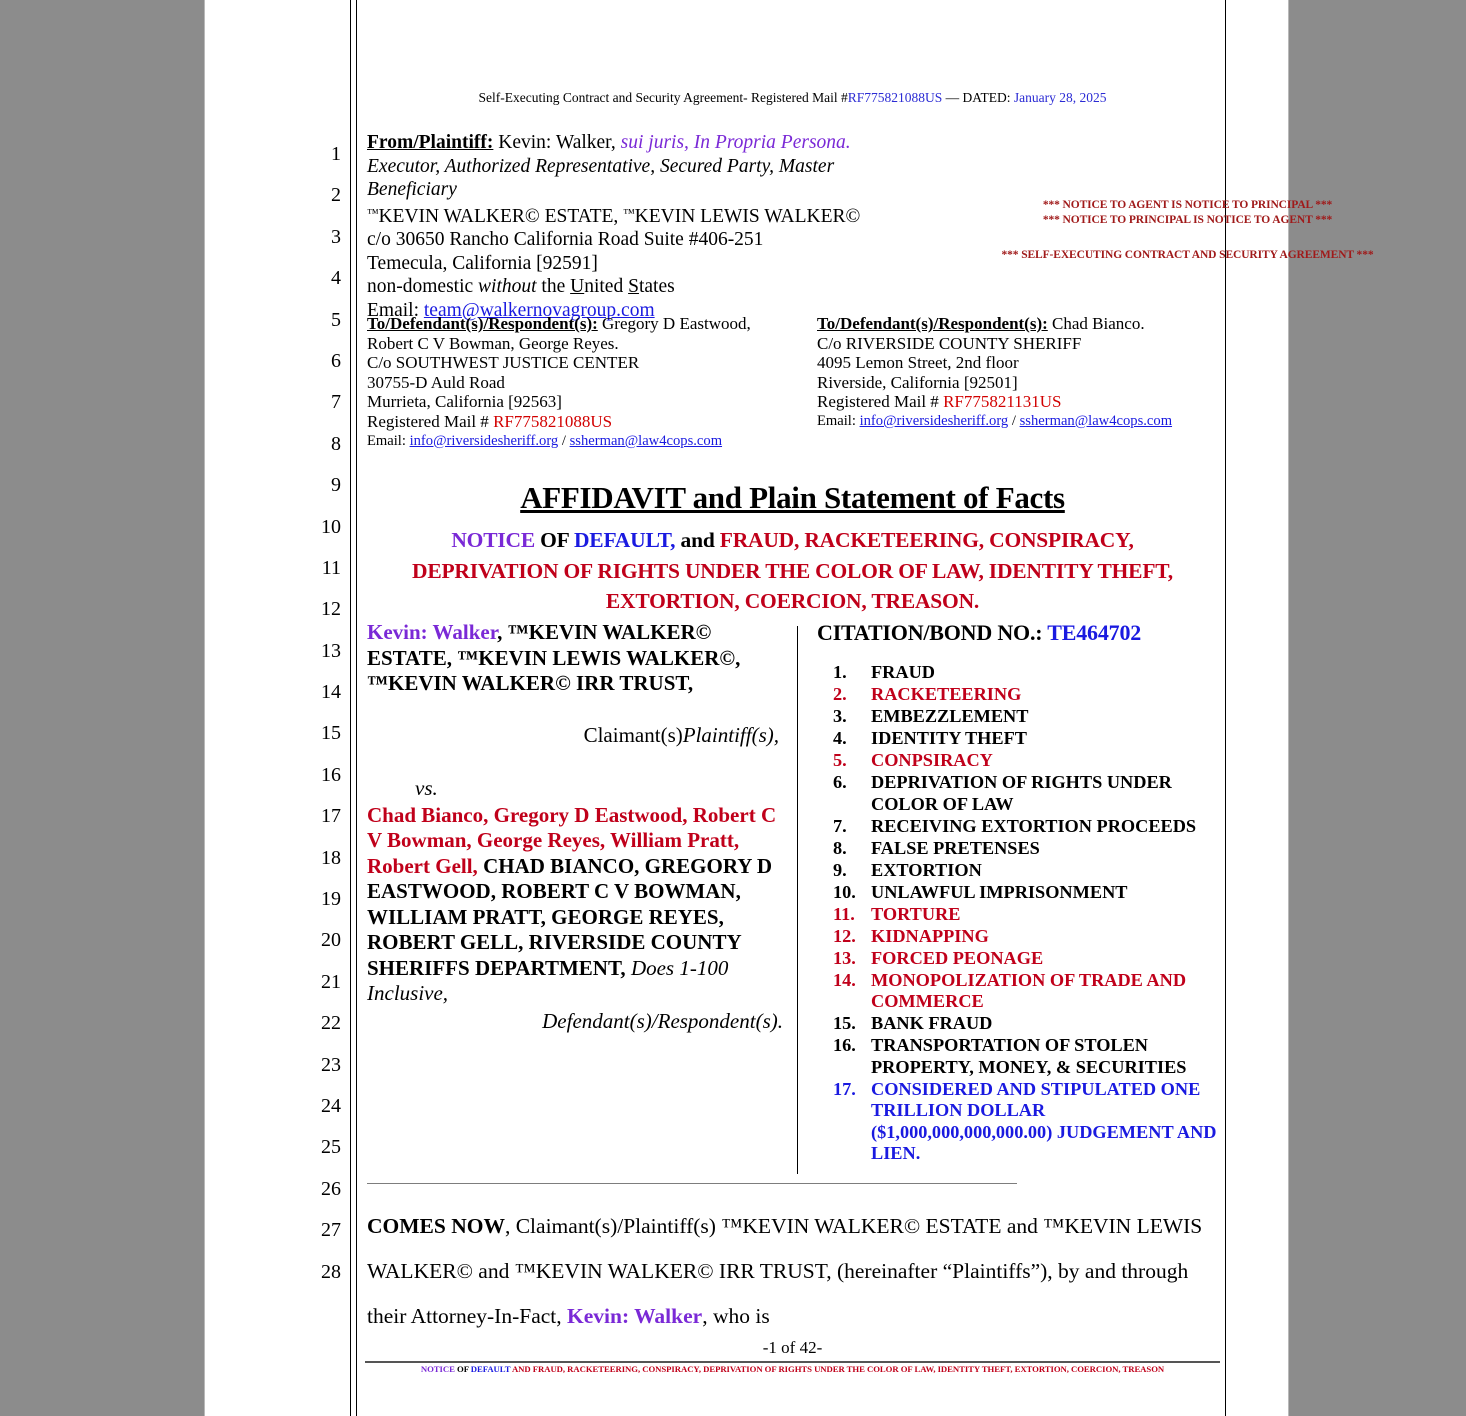  What do you see at coordinates (331, 940) in the screenshot?
I see `line-number: 20` at bounding box center [331, 940].